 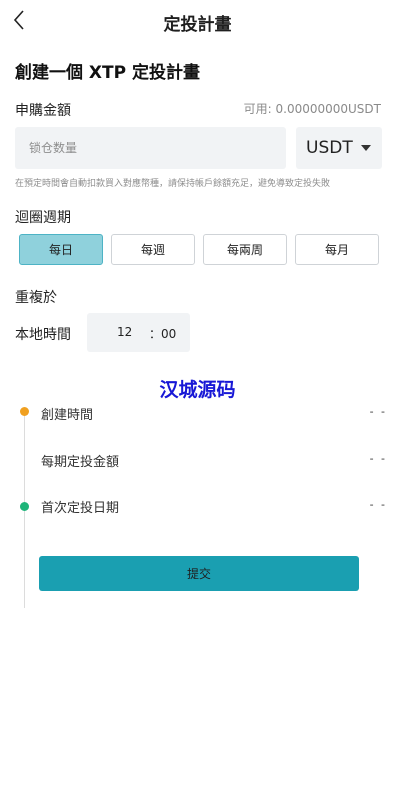 What do you see at coordinates (138, 332) in the screenshot?
I see `time-picker: 12 ：00` at bounding box center [138, 332].